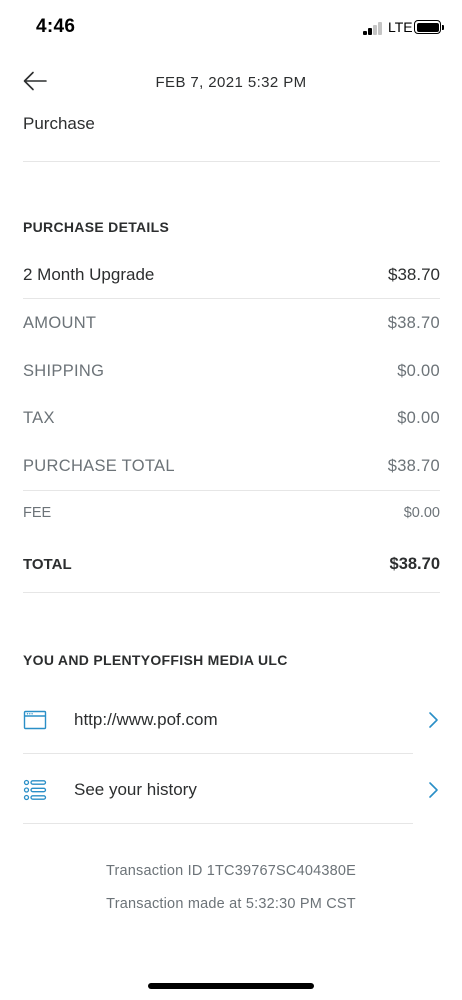 The width and height of the screenshot is (462, 1000). What do you see at coordinates (418, 371) in the screenshot?
I see `shipping-value: $0.00` at bounding box center [418, 371].